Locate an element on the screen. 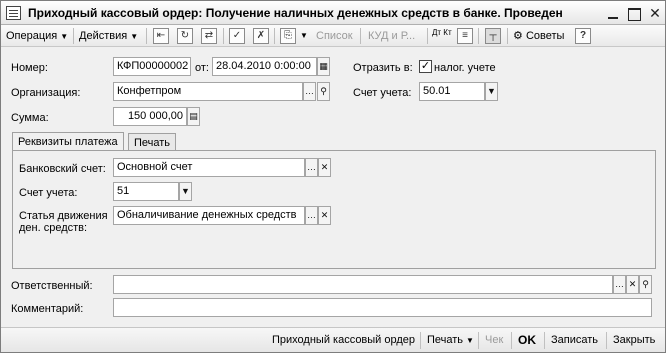  date-field: 28.04.2010 0:00:00 is located at coordinates (264, 66).